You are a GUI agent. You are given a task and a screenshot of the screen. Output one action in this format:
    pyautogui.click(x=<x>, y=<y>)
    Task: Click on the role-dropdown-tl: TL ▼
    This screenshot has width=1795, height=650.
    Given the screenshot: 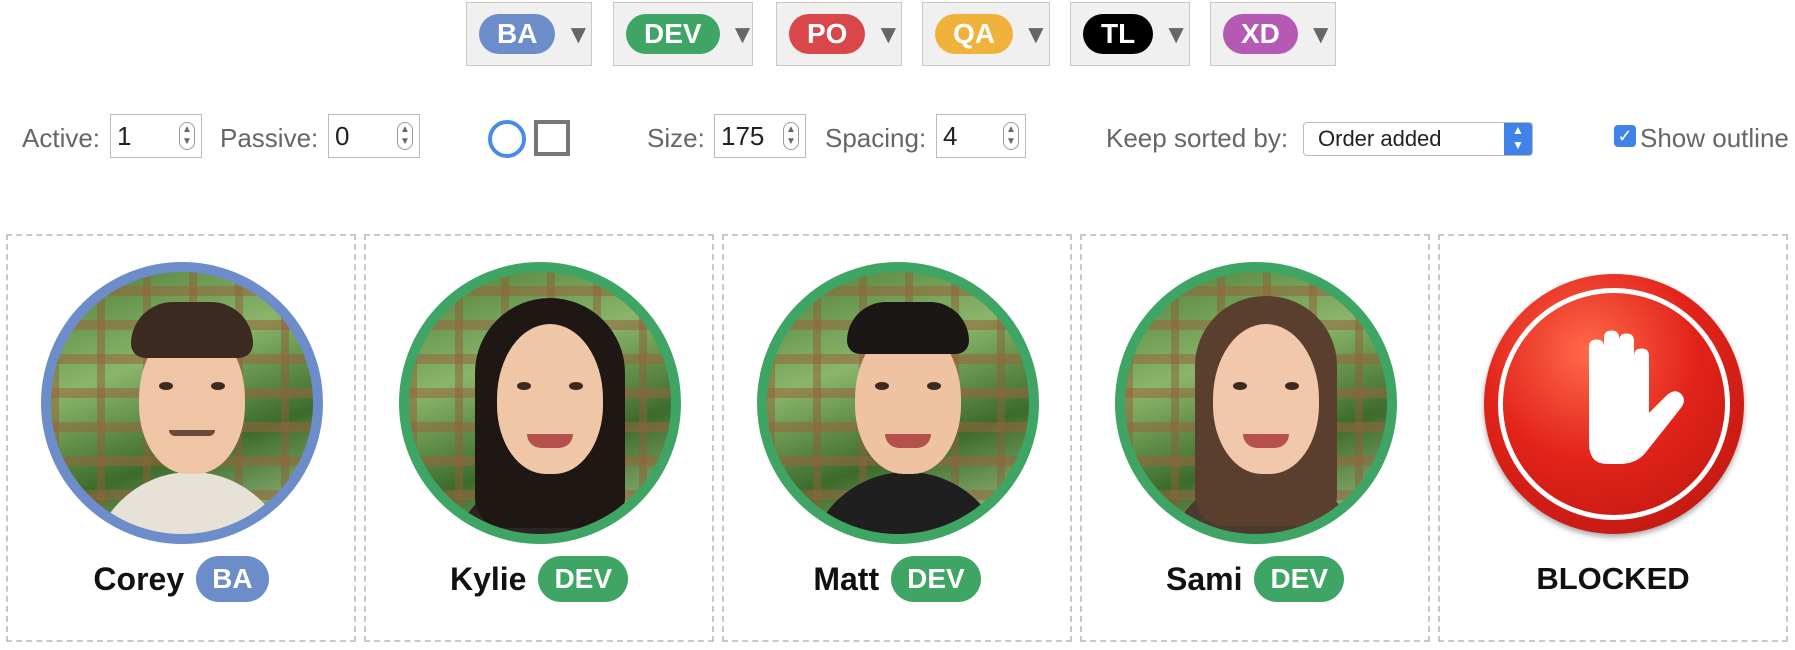 What is the action you would take?
    pyautogui.click(x=1130, y=34)
    